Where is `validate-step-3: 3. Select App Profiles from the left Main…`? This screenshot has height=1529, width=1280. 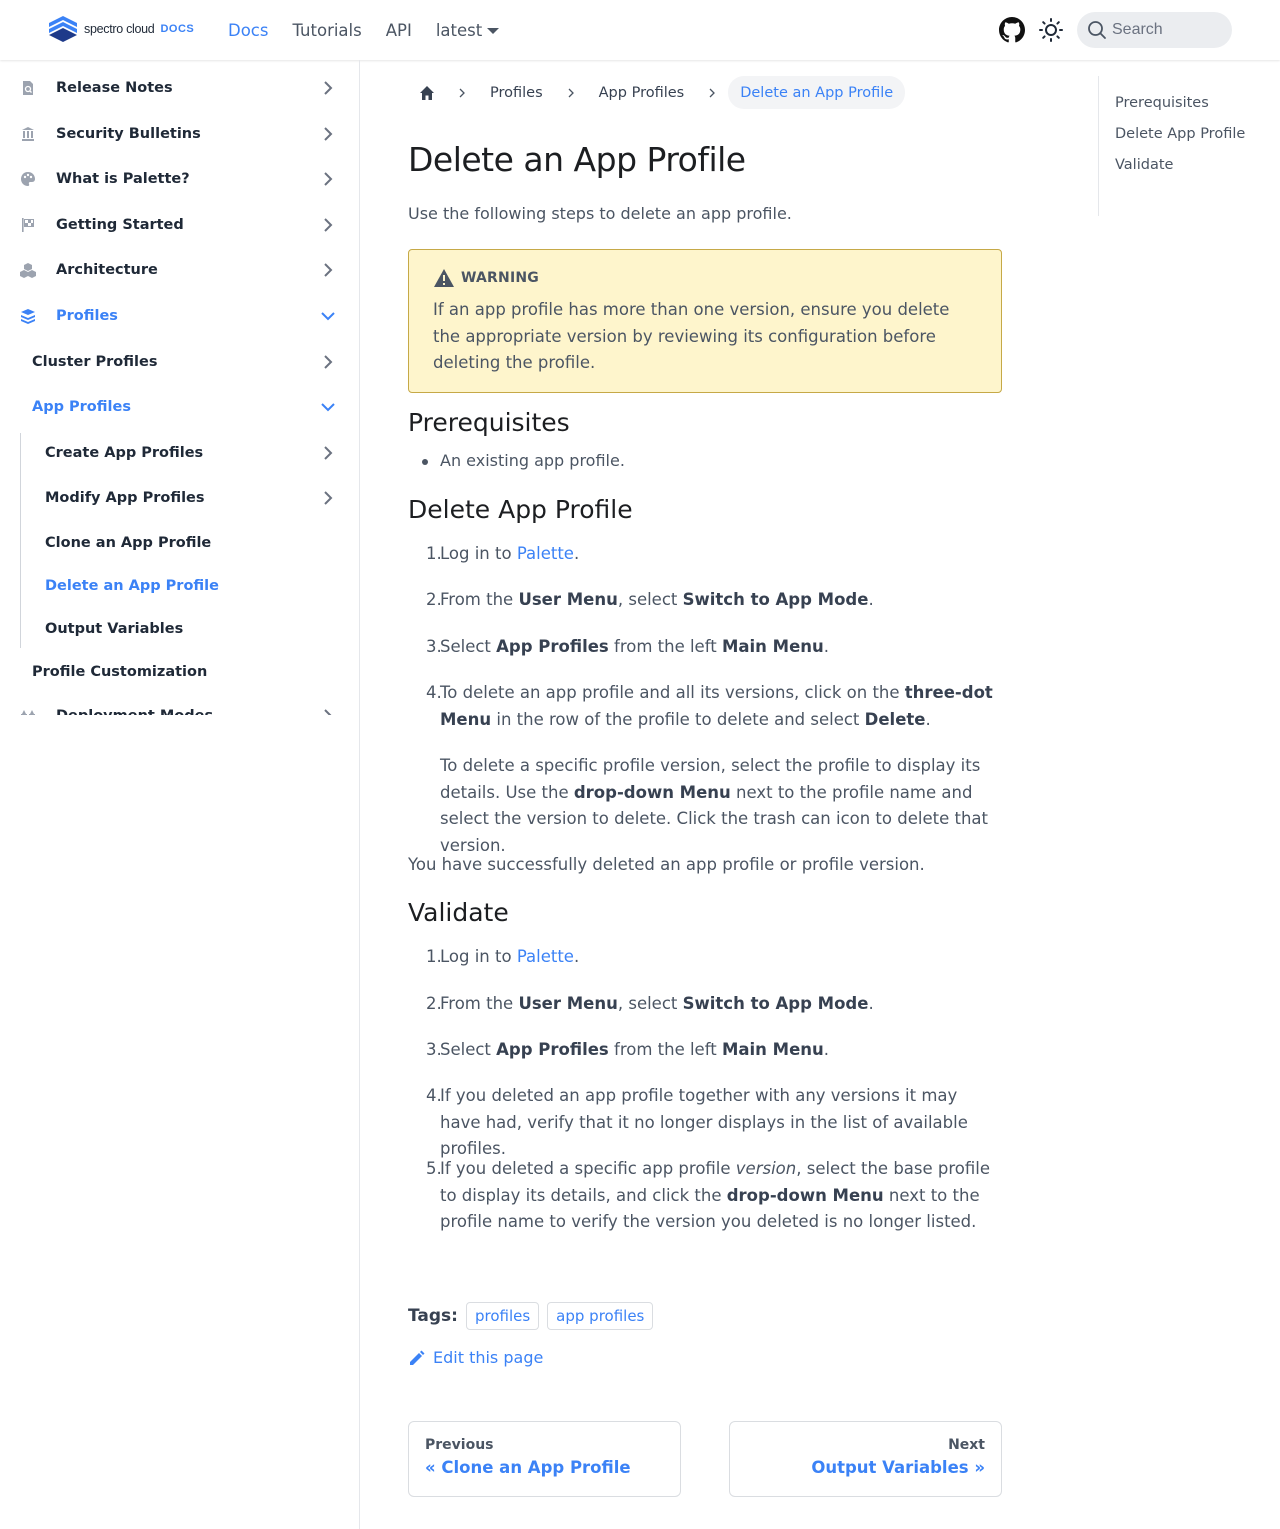 validate-step-3: 3. Select App Profiles from the left Main… is located at coordinates (628, 1049).